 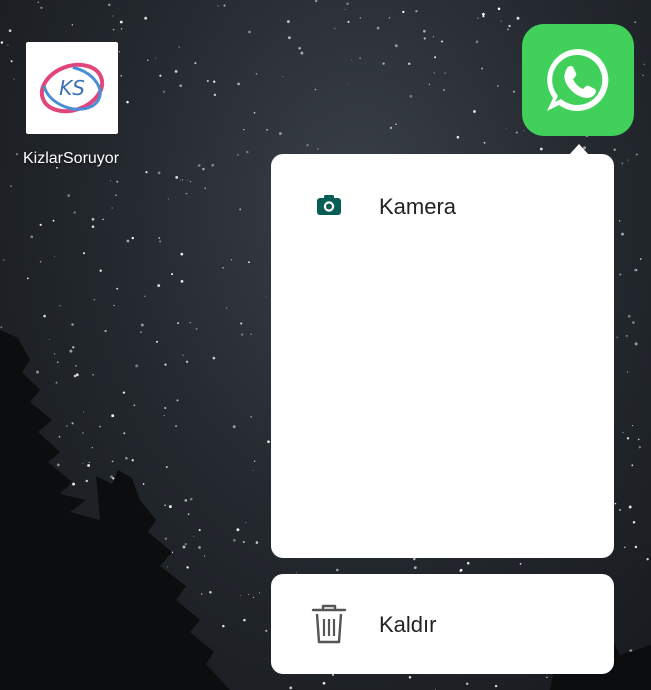 I want to click on trash-icon, so click(x=329, y=624).